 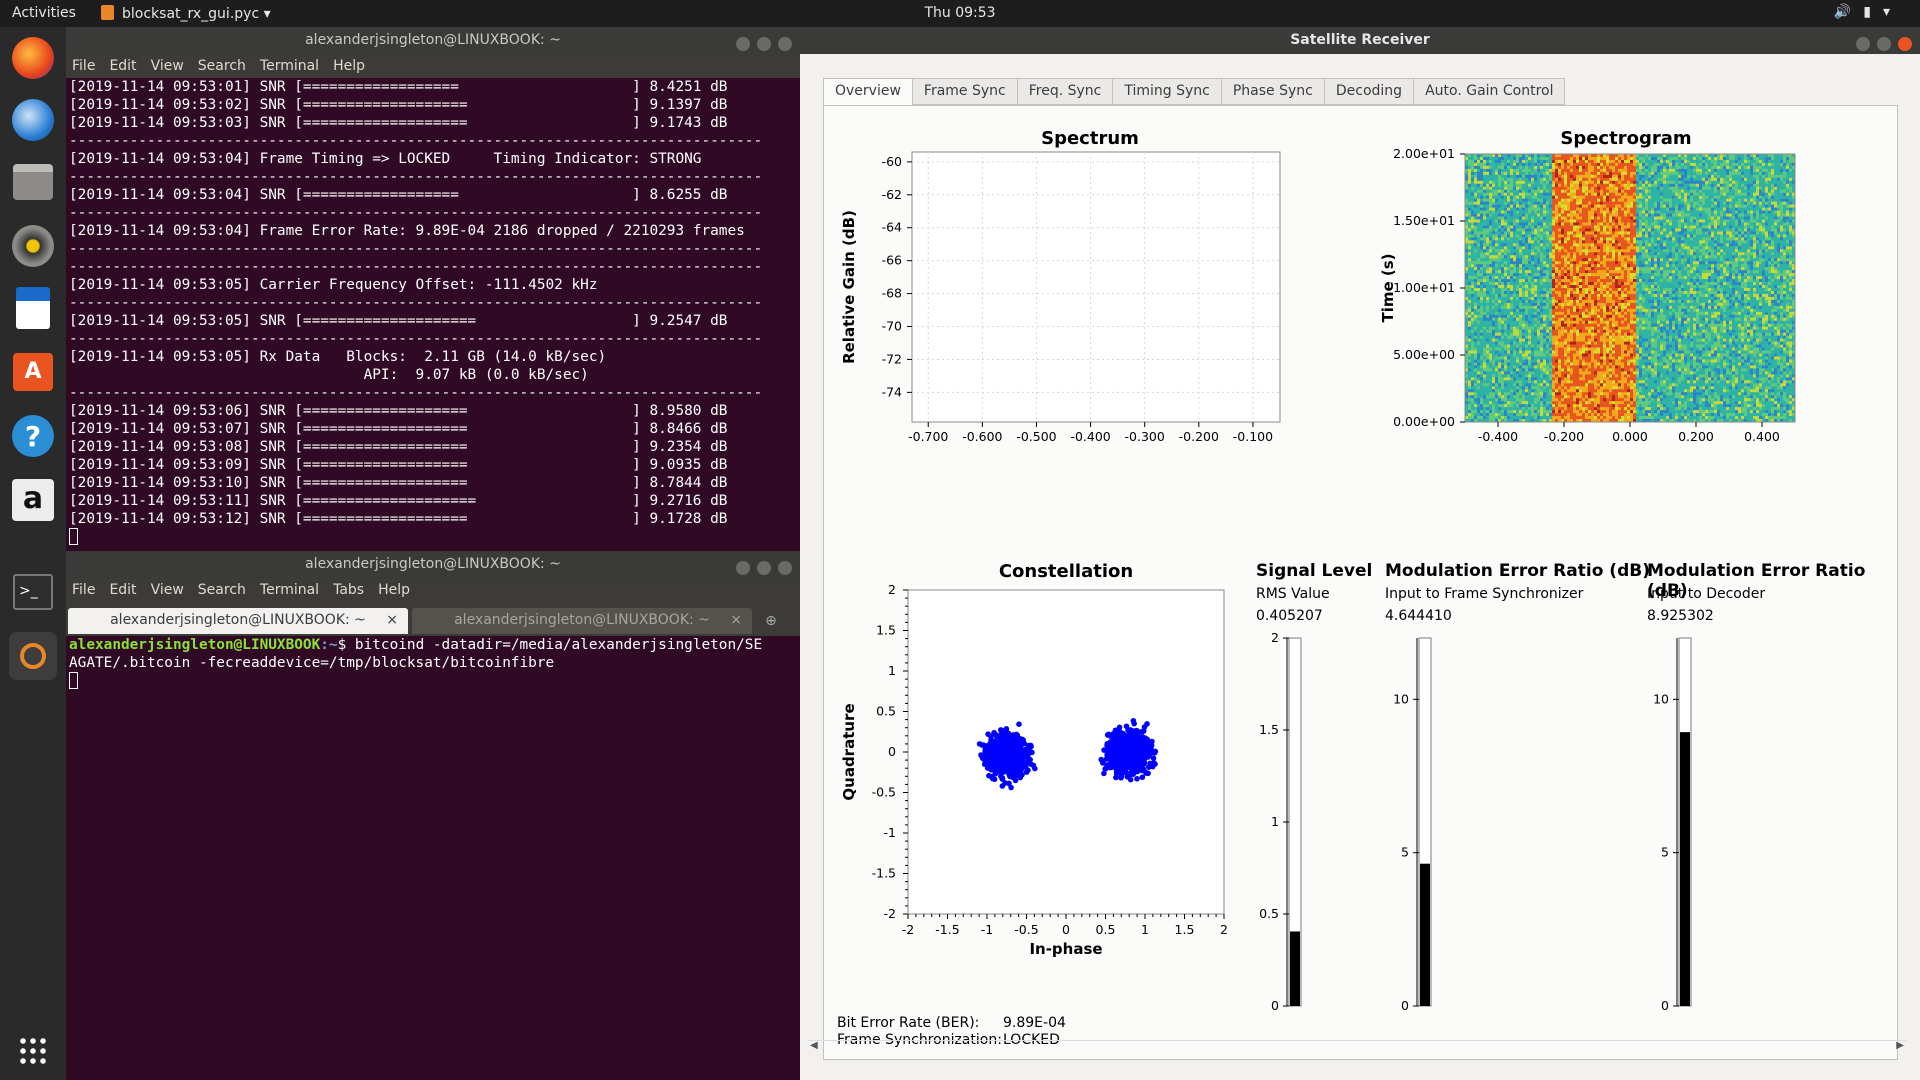 I want to click on clock: Thu 09:53, so click(x=960, y=13).